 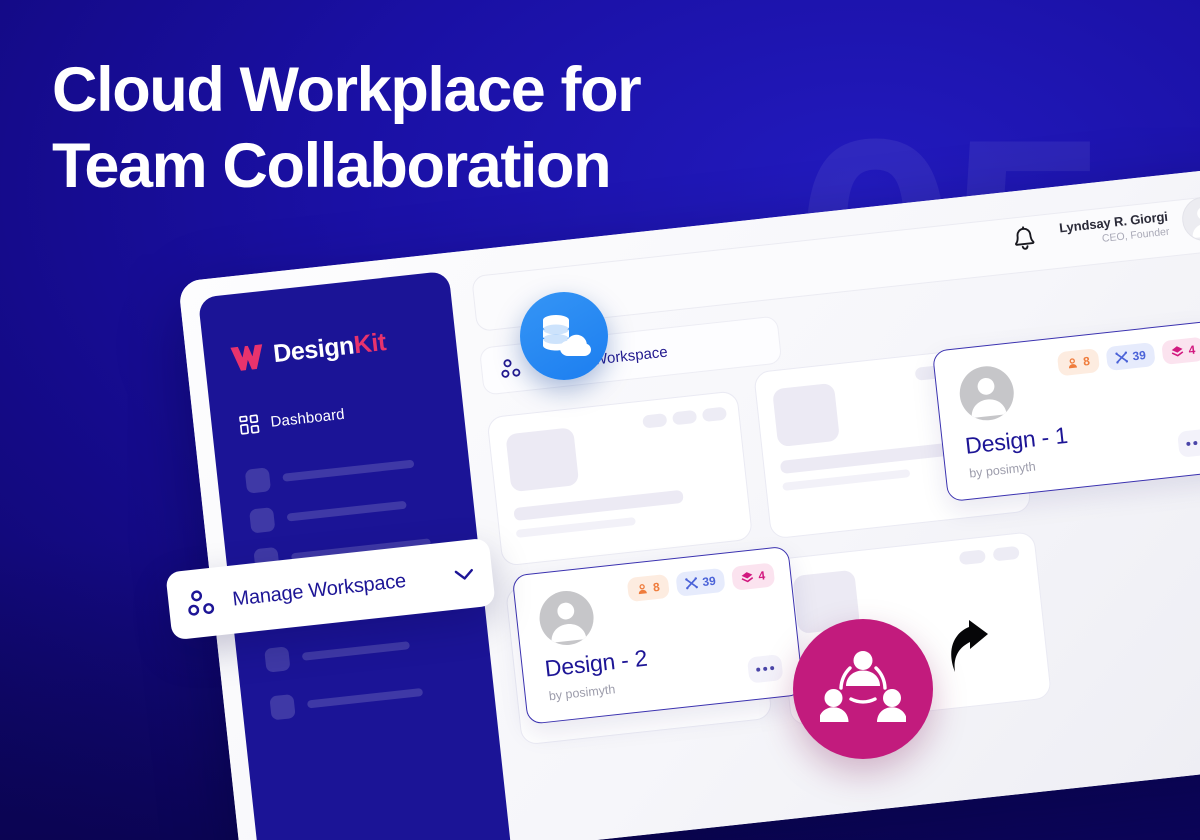 What do you see at coordinates (249, 424) in the screenshot?
I see `grid-dashboard-icon` at bounding box center [249, 424].